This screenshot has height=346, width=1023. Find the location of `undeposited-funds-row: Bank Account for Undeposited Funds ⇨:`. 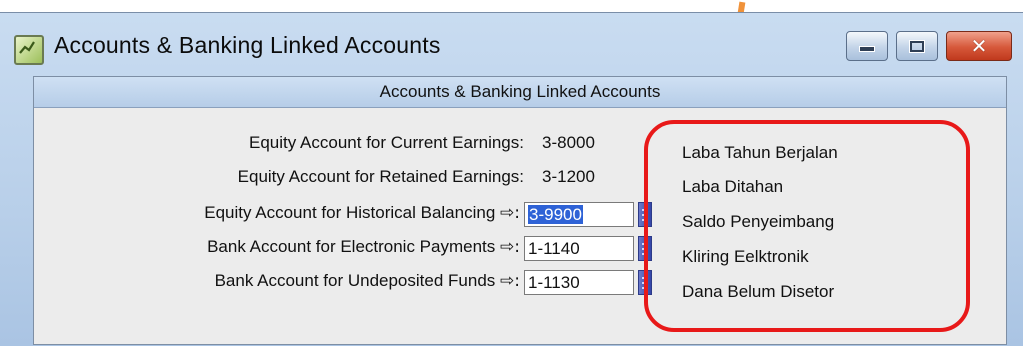

undeposited-funds-row: Bank Account for Undeposited Funds ⇨: is located at coordinates (277, 284).